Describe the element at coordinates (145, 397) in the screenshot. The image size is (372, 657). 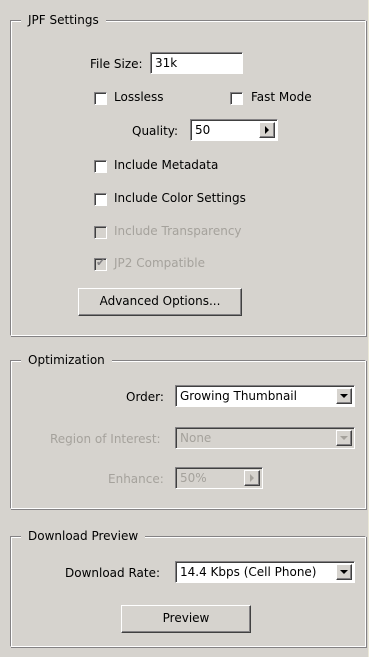
I see `order-label: Order:` at that location.